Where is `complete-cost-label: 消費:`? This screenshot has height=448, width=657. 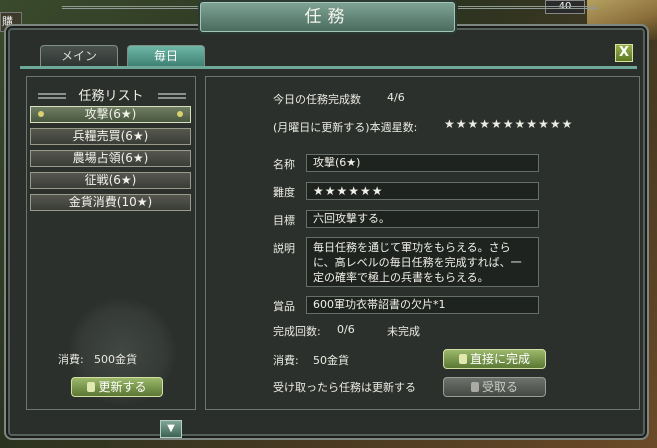 complete-cost-label: 消費: is located at coordinates (286, 360).